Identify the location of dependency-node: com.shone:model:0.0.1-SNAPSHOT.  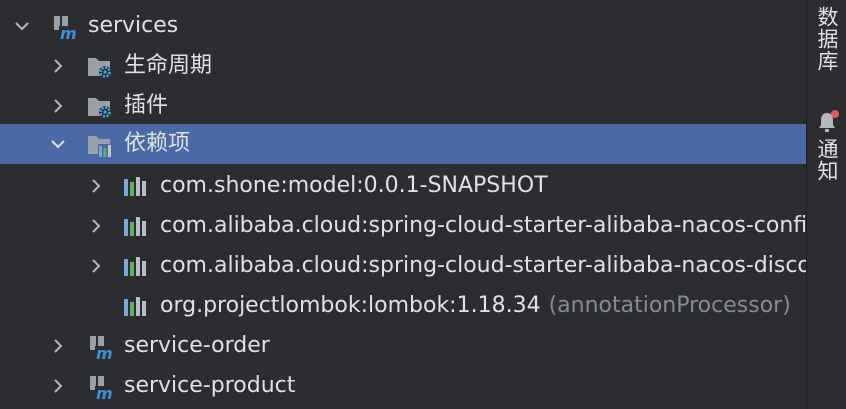
(403, 186).